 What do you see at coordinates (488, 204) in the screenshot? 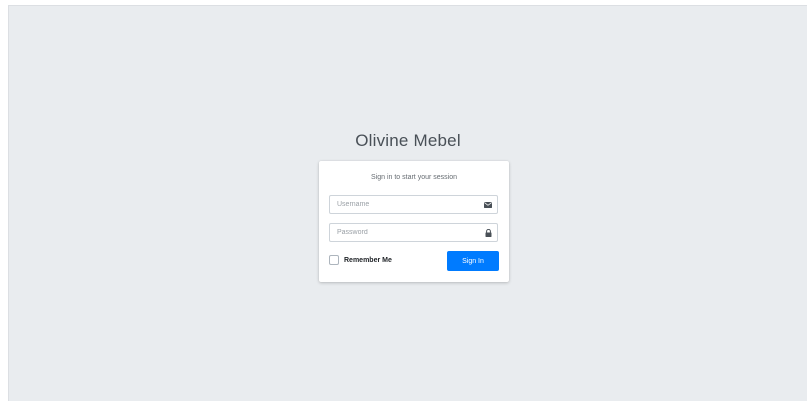
I see `envelope-icon` at bounding box center [488, 204].